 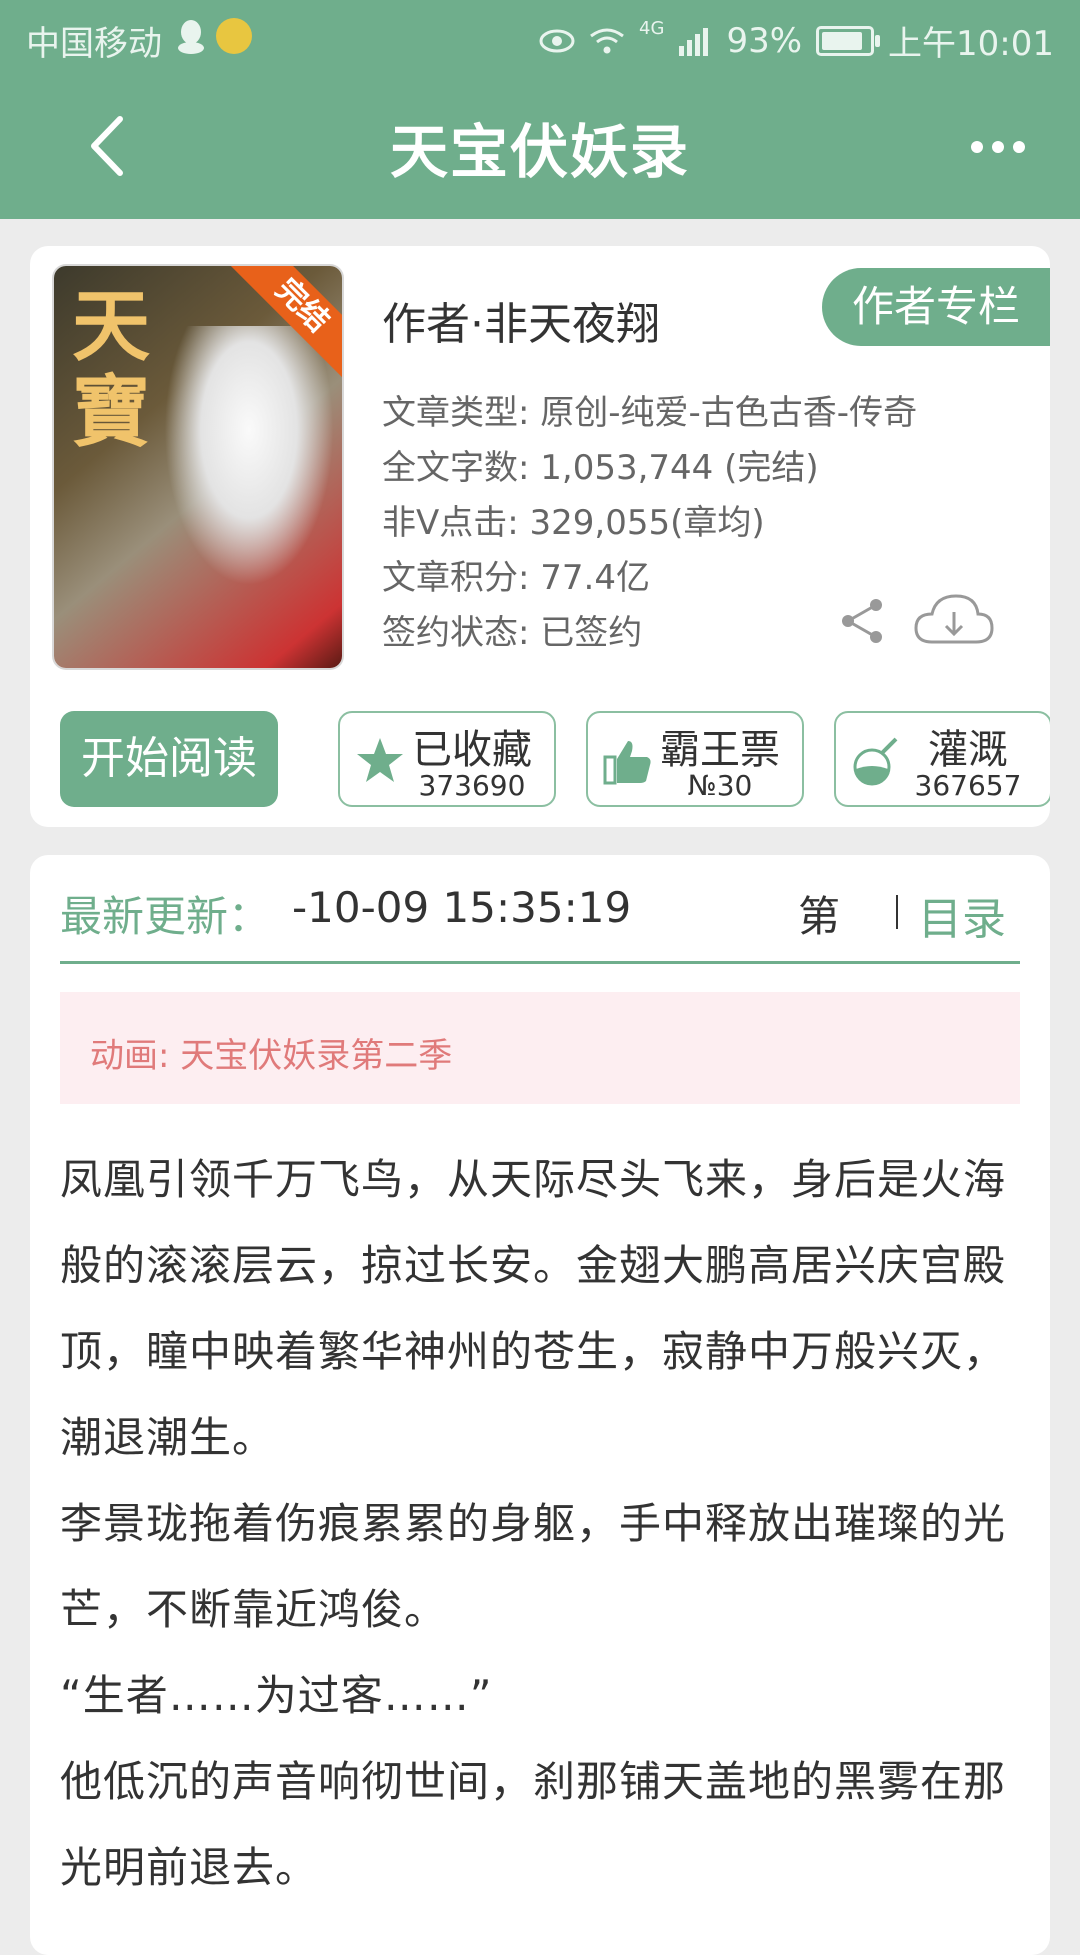 I want to click on app-notification-icon, so click(x=234, y=36).